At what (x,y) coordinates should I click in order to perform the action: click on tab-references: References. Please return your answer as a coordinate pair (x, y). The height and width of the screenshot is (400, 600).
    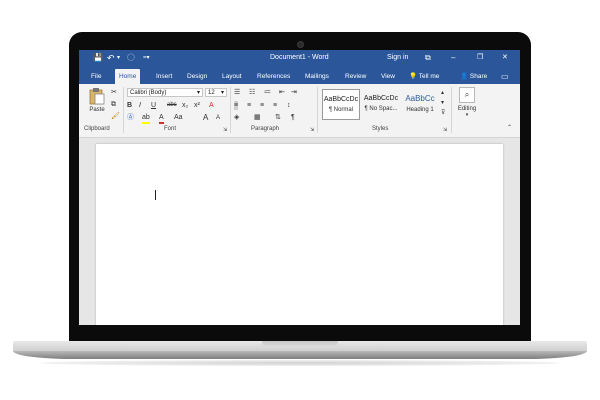
    Looking at the image, I should click on (273, 76).